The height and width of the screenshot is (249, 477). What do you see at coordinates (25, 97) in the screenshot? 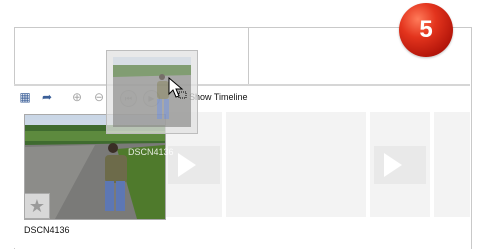
I see `storyboard-icon: ▦` at bounding box center [25, 97].